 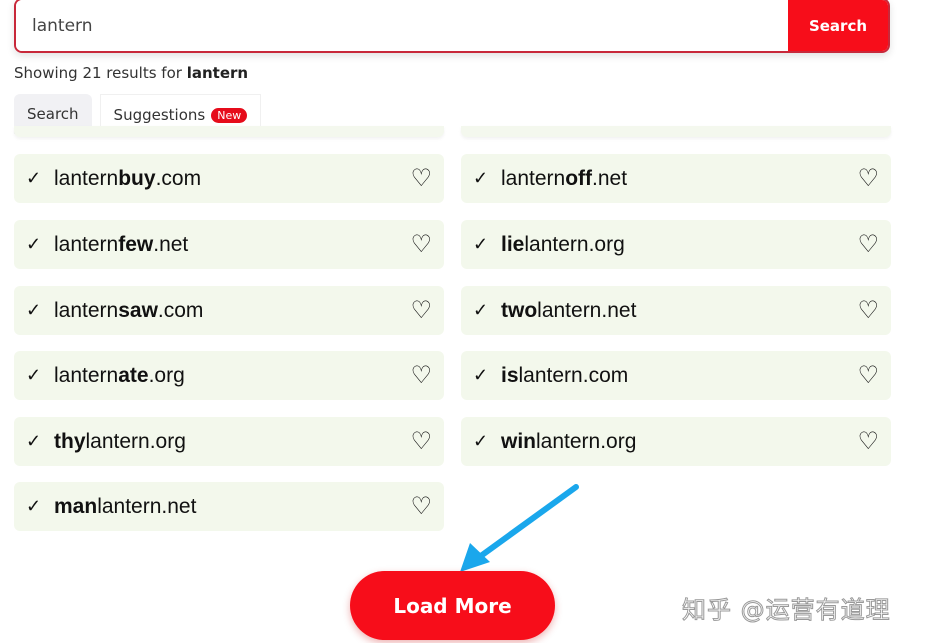 I want to click on annotation-arrow, so click(x=519, y=528).